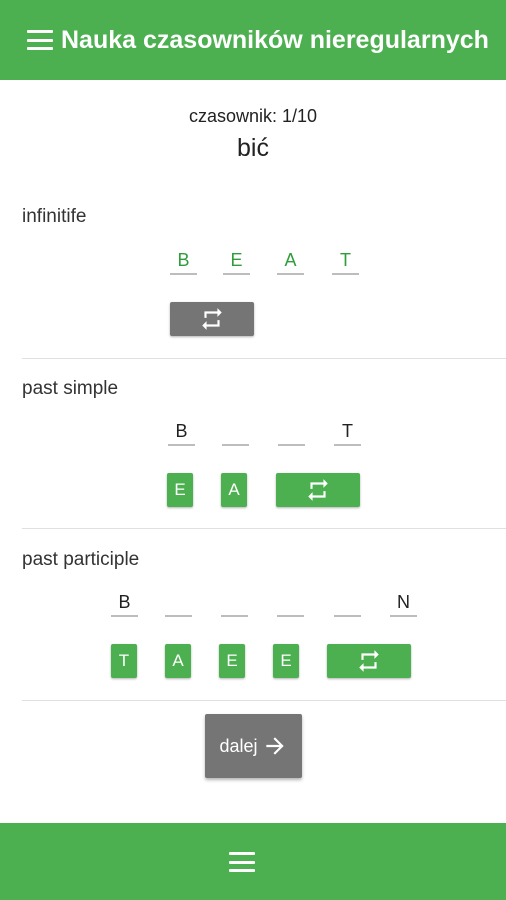 Image resolution: width=506 pixels, height=900 pixels. I want to click on arrow-right-icon, so click(274, 746).